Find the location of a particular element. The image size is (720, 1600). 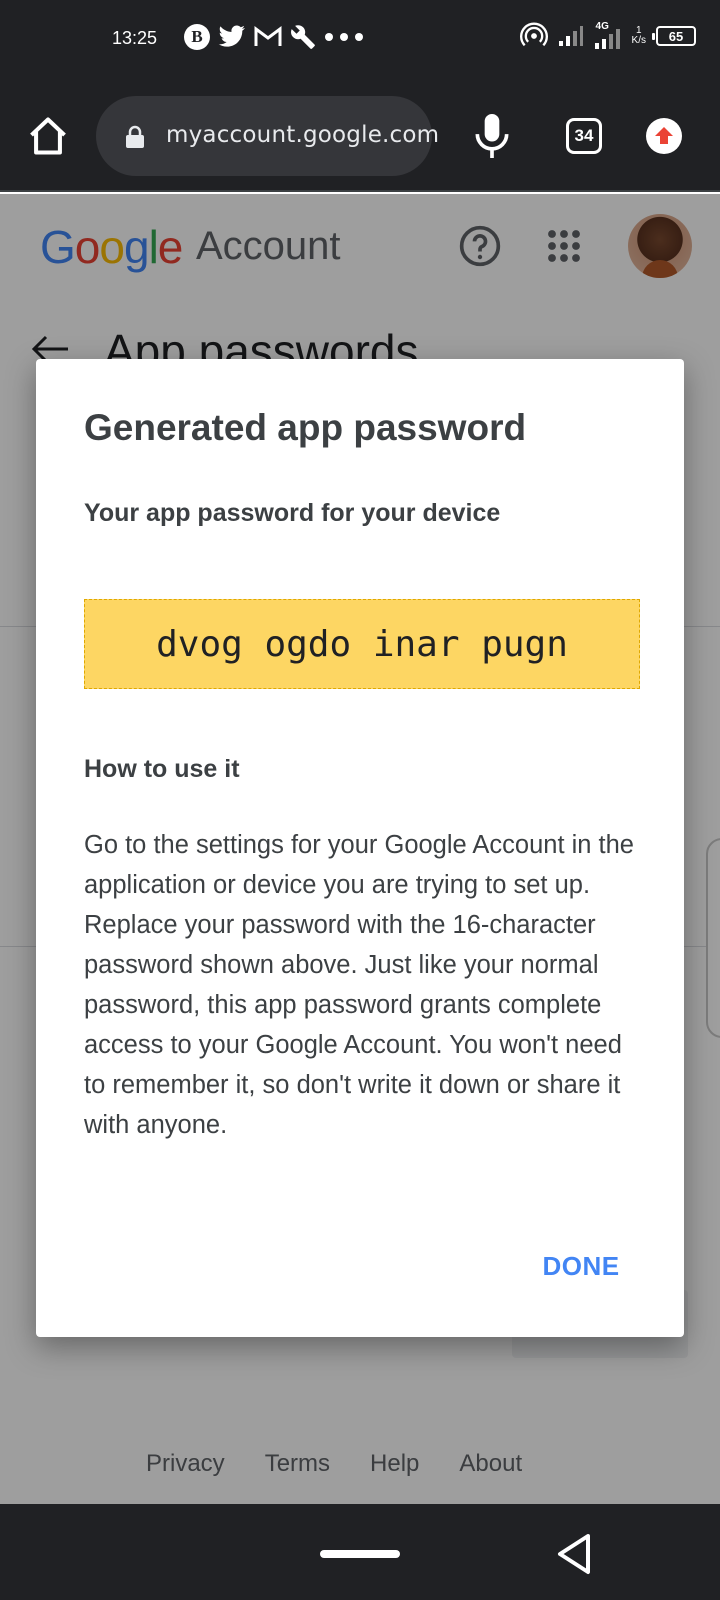

system-icons: 4G 1 K/s 65 is located at coordinates (607, 35).